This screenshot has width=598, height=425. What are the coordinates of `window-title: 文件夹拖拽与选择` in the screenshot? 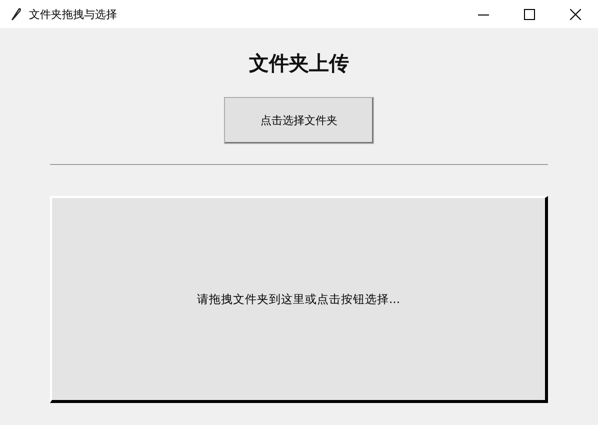 It's located at (73, 14).